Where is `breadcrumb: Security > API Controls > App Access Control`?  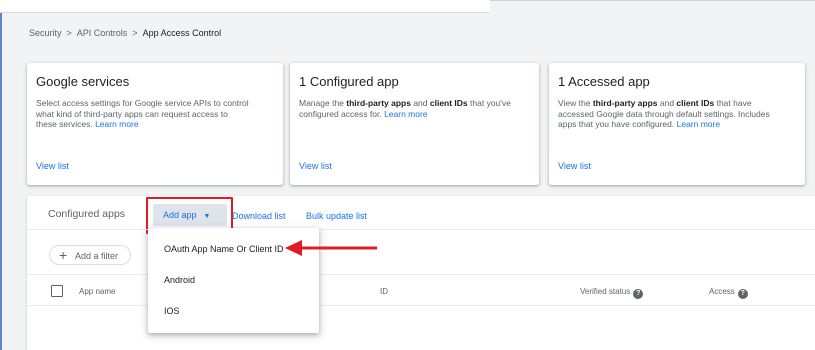 breadcrumb: Security > API Controls > App Access Control is located at coordinates (125, 33).